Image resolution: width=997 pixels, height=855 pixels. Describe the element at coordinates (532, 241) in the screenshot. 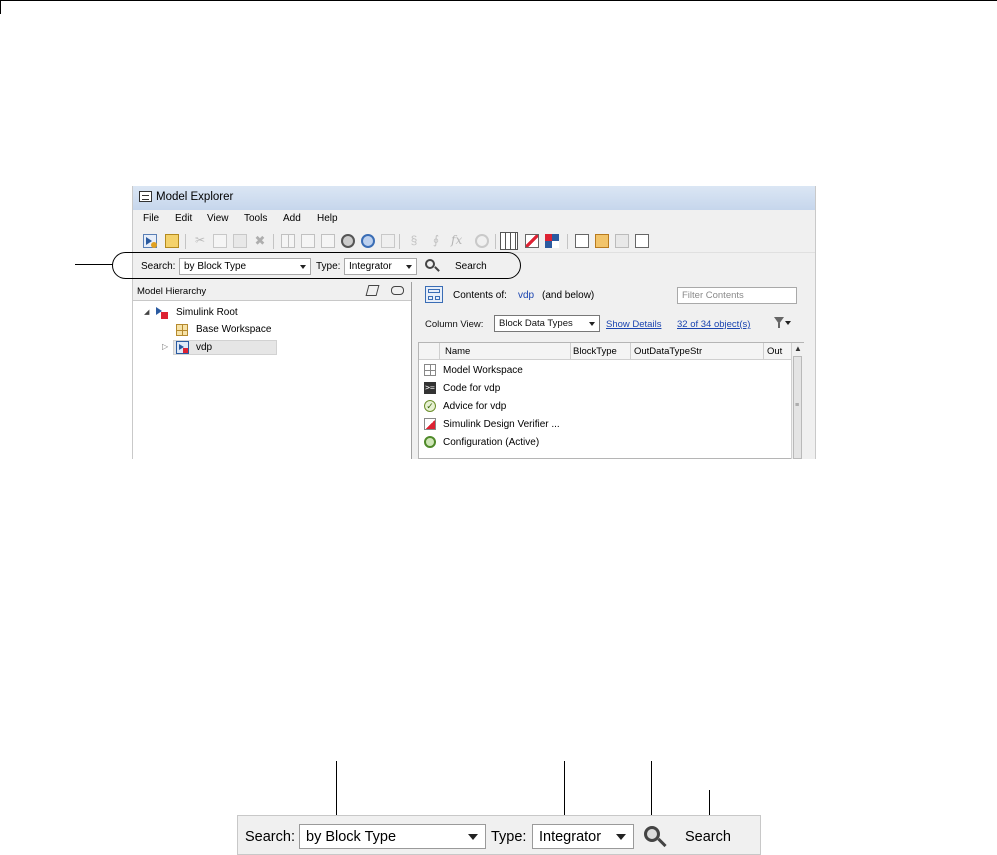

I see `highlight-icon` at that location.